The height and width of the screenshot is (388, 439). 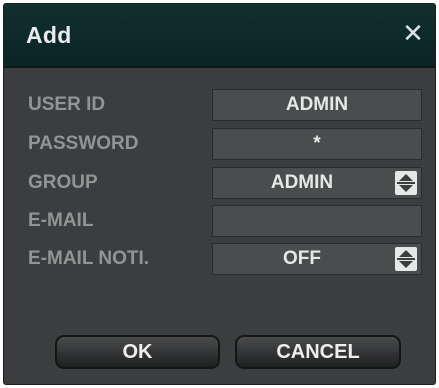 I want to click on email-noti-label: E-MAIL NOTI., so click(x=89, y=258).